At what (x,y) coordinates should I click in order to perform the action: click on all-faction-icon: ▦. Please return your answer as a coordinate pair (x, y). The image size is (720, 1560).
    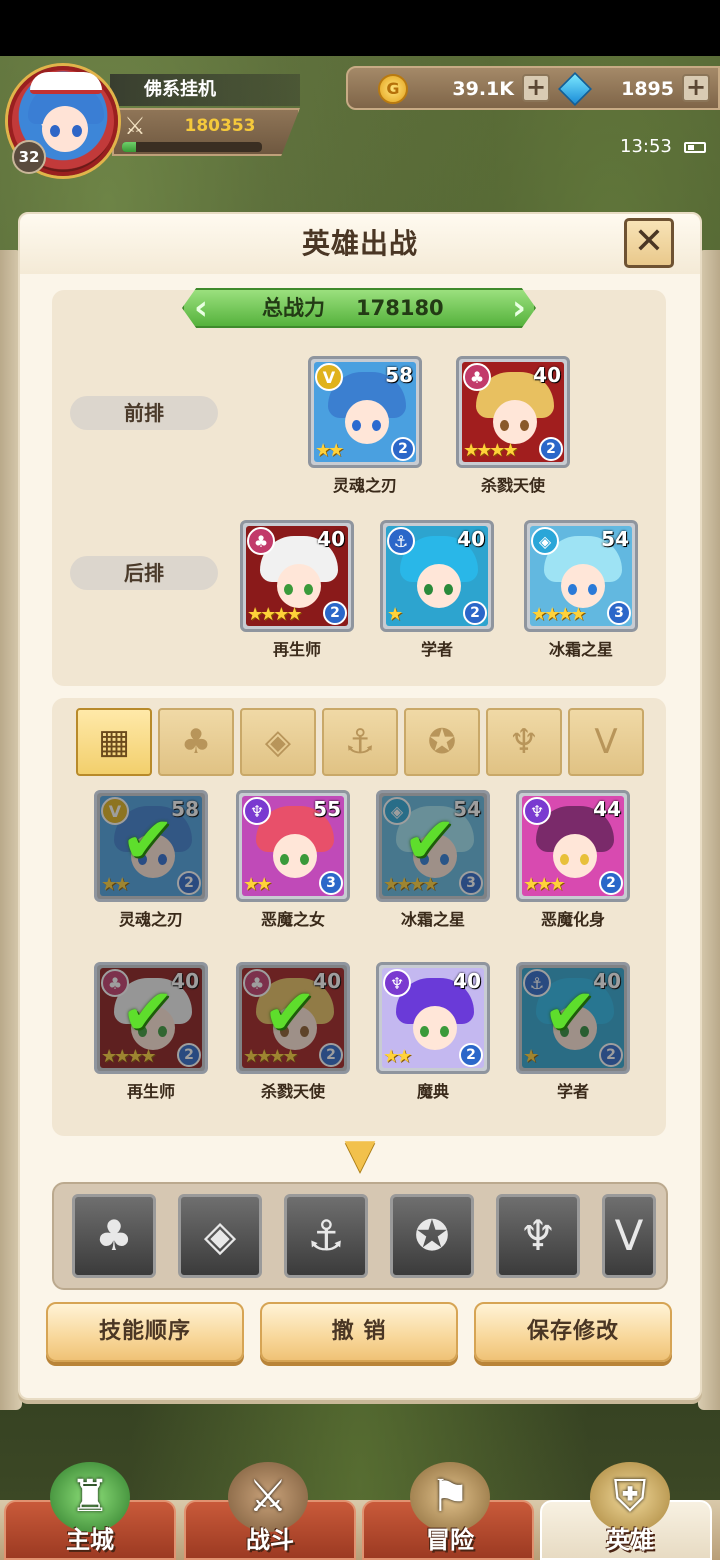
    Looking at the image, I should click on (114, 742).